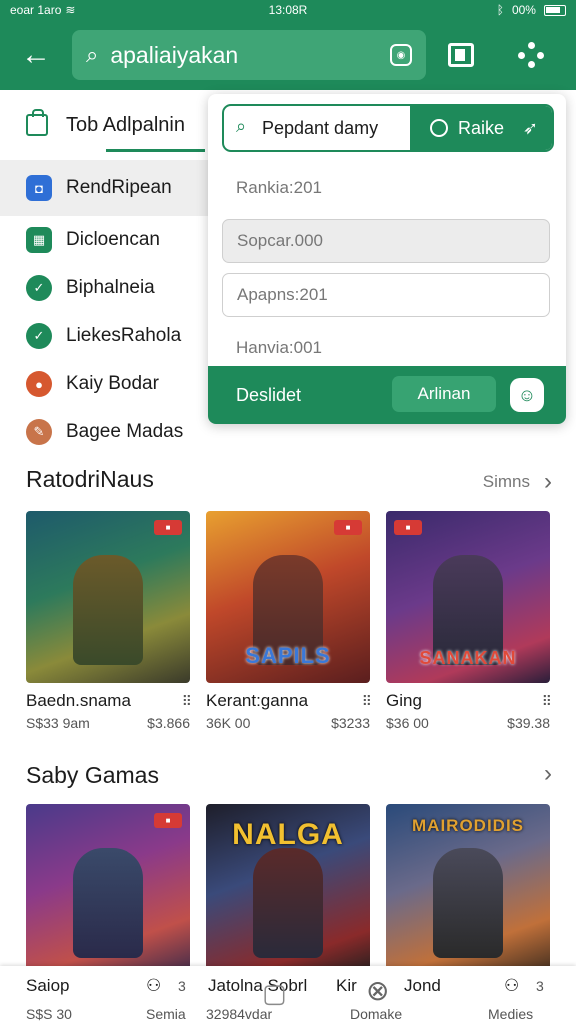  Describe the element at coordinates (523, 10) in the screenshot. I see `battery-percent: 00%` at that location.